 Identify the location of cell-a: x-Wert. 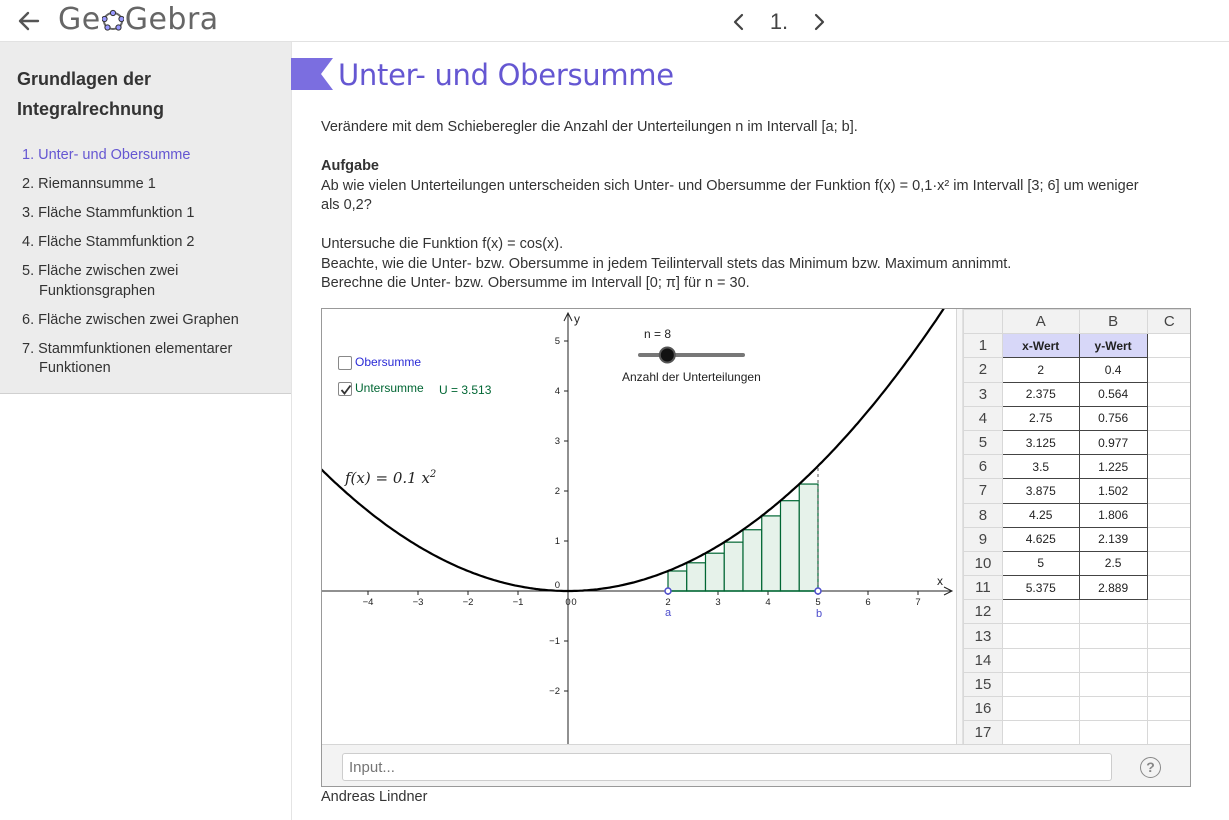
(1040, 346).